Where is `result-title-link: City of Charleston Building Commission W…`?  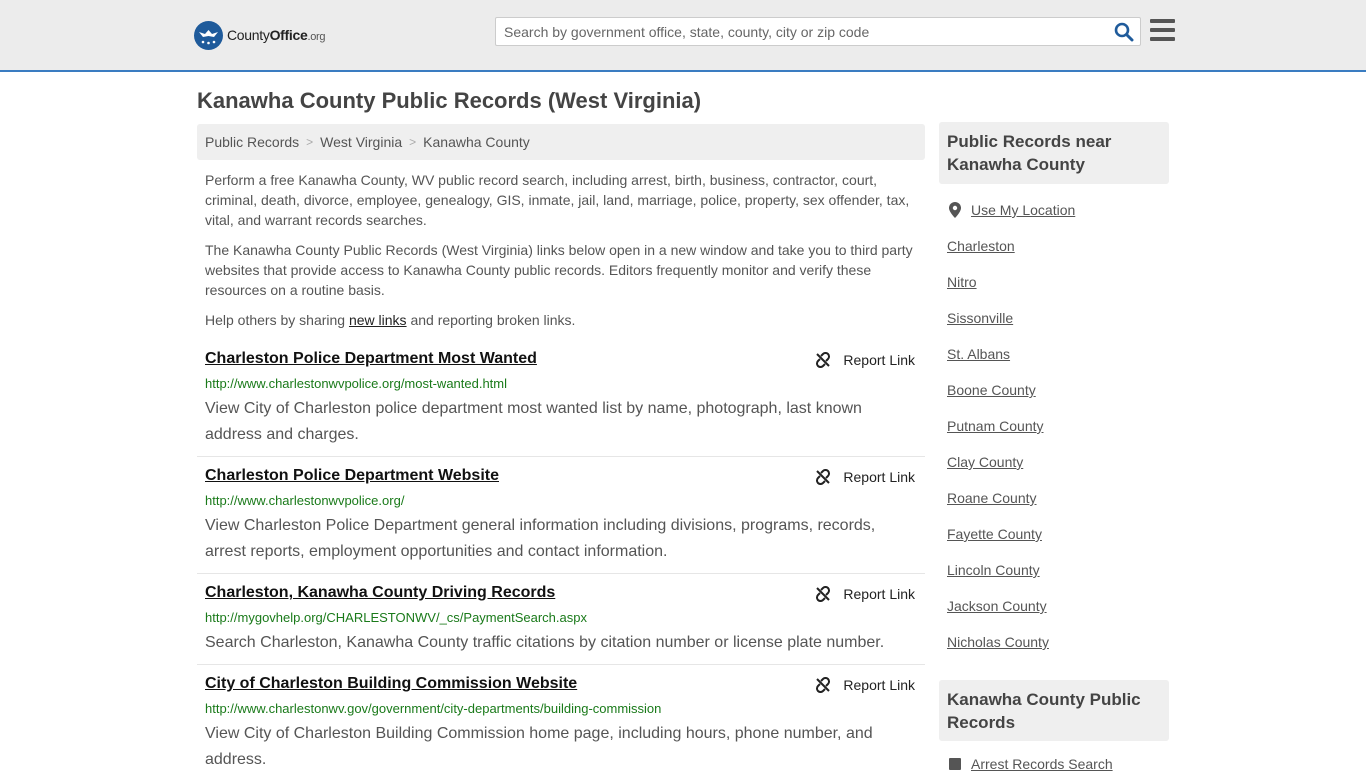 result-title-link: City of Charleston Building Commission W… is located at coordinates (391, 684).